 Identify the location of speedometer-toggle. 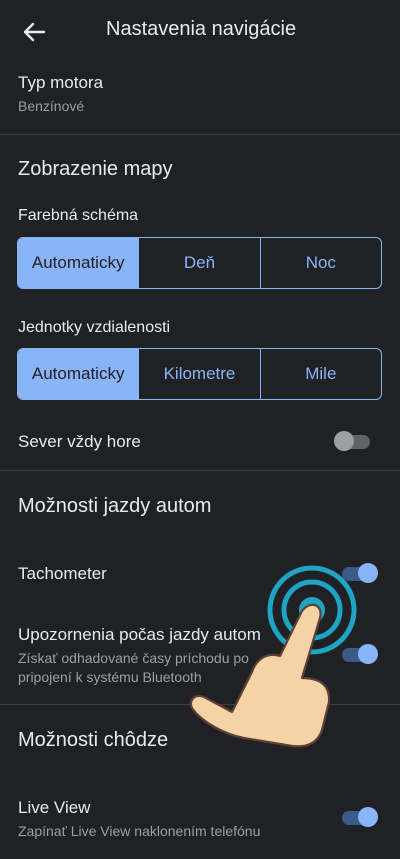
(359, 573).